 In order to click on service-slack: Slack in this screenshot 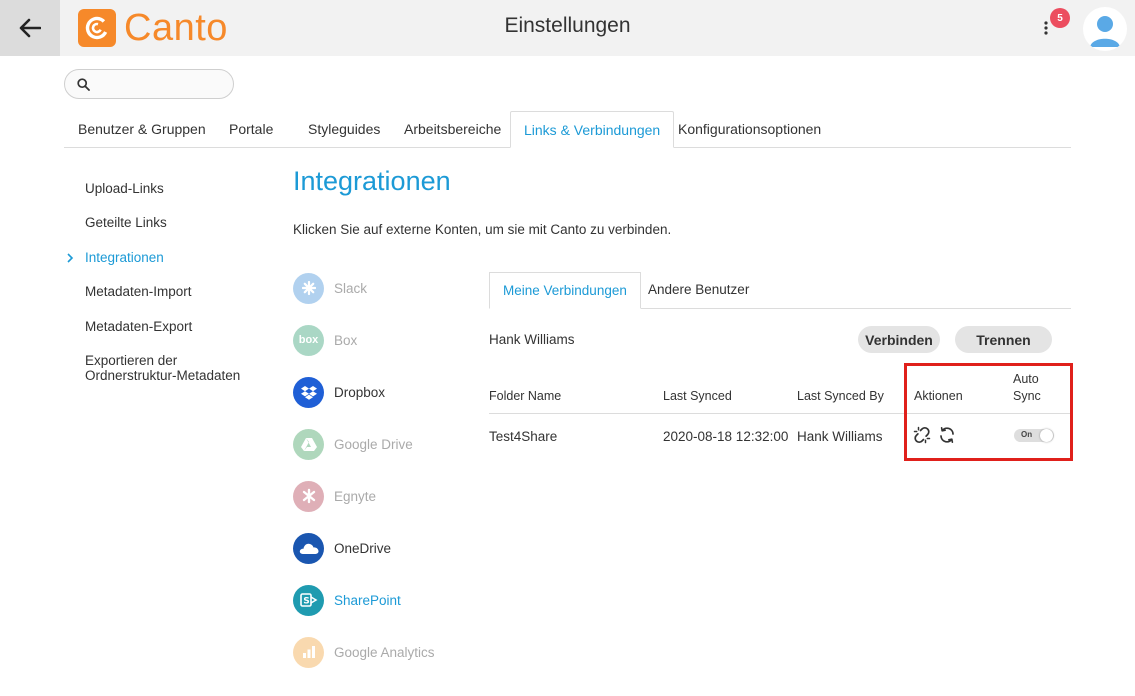, I will do `click(330, 288)`.